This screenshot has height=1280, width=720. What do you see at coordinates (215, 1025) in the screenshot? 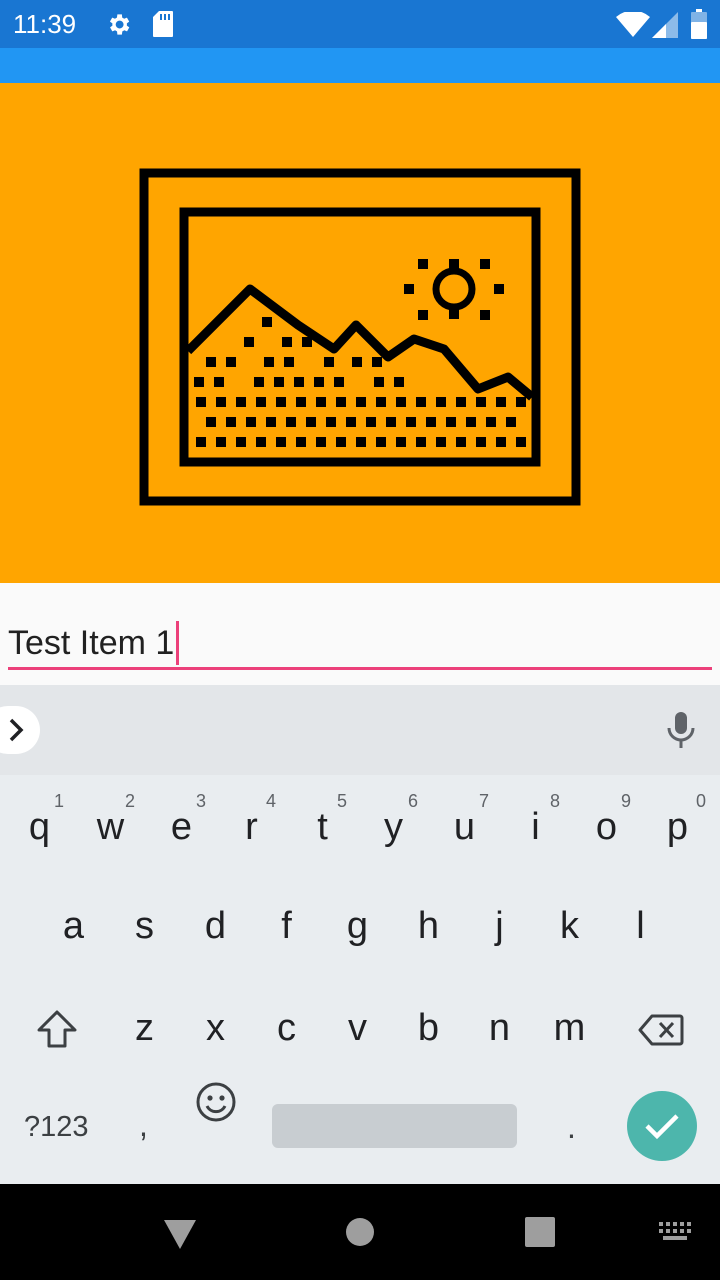
I see `key-x: x` at bounding box center [215, 1025].